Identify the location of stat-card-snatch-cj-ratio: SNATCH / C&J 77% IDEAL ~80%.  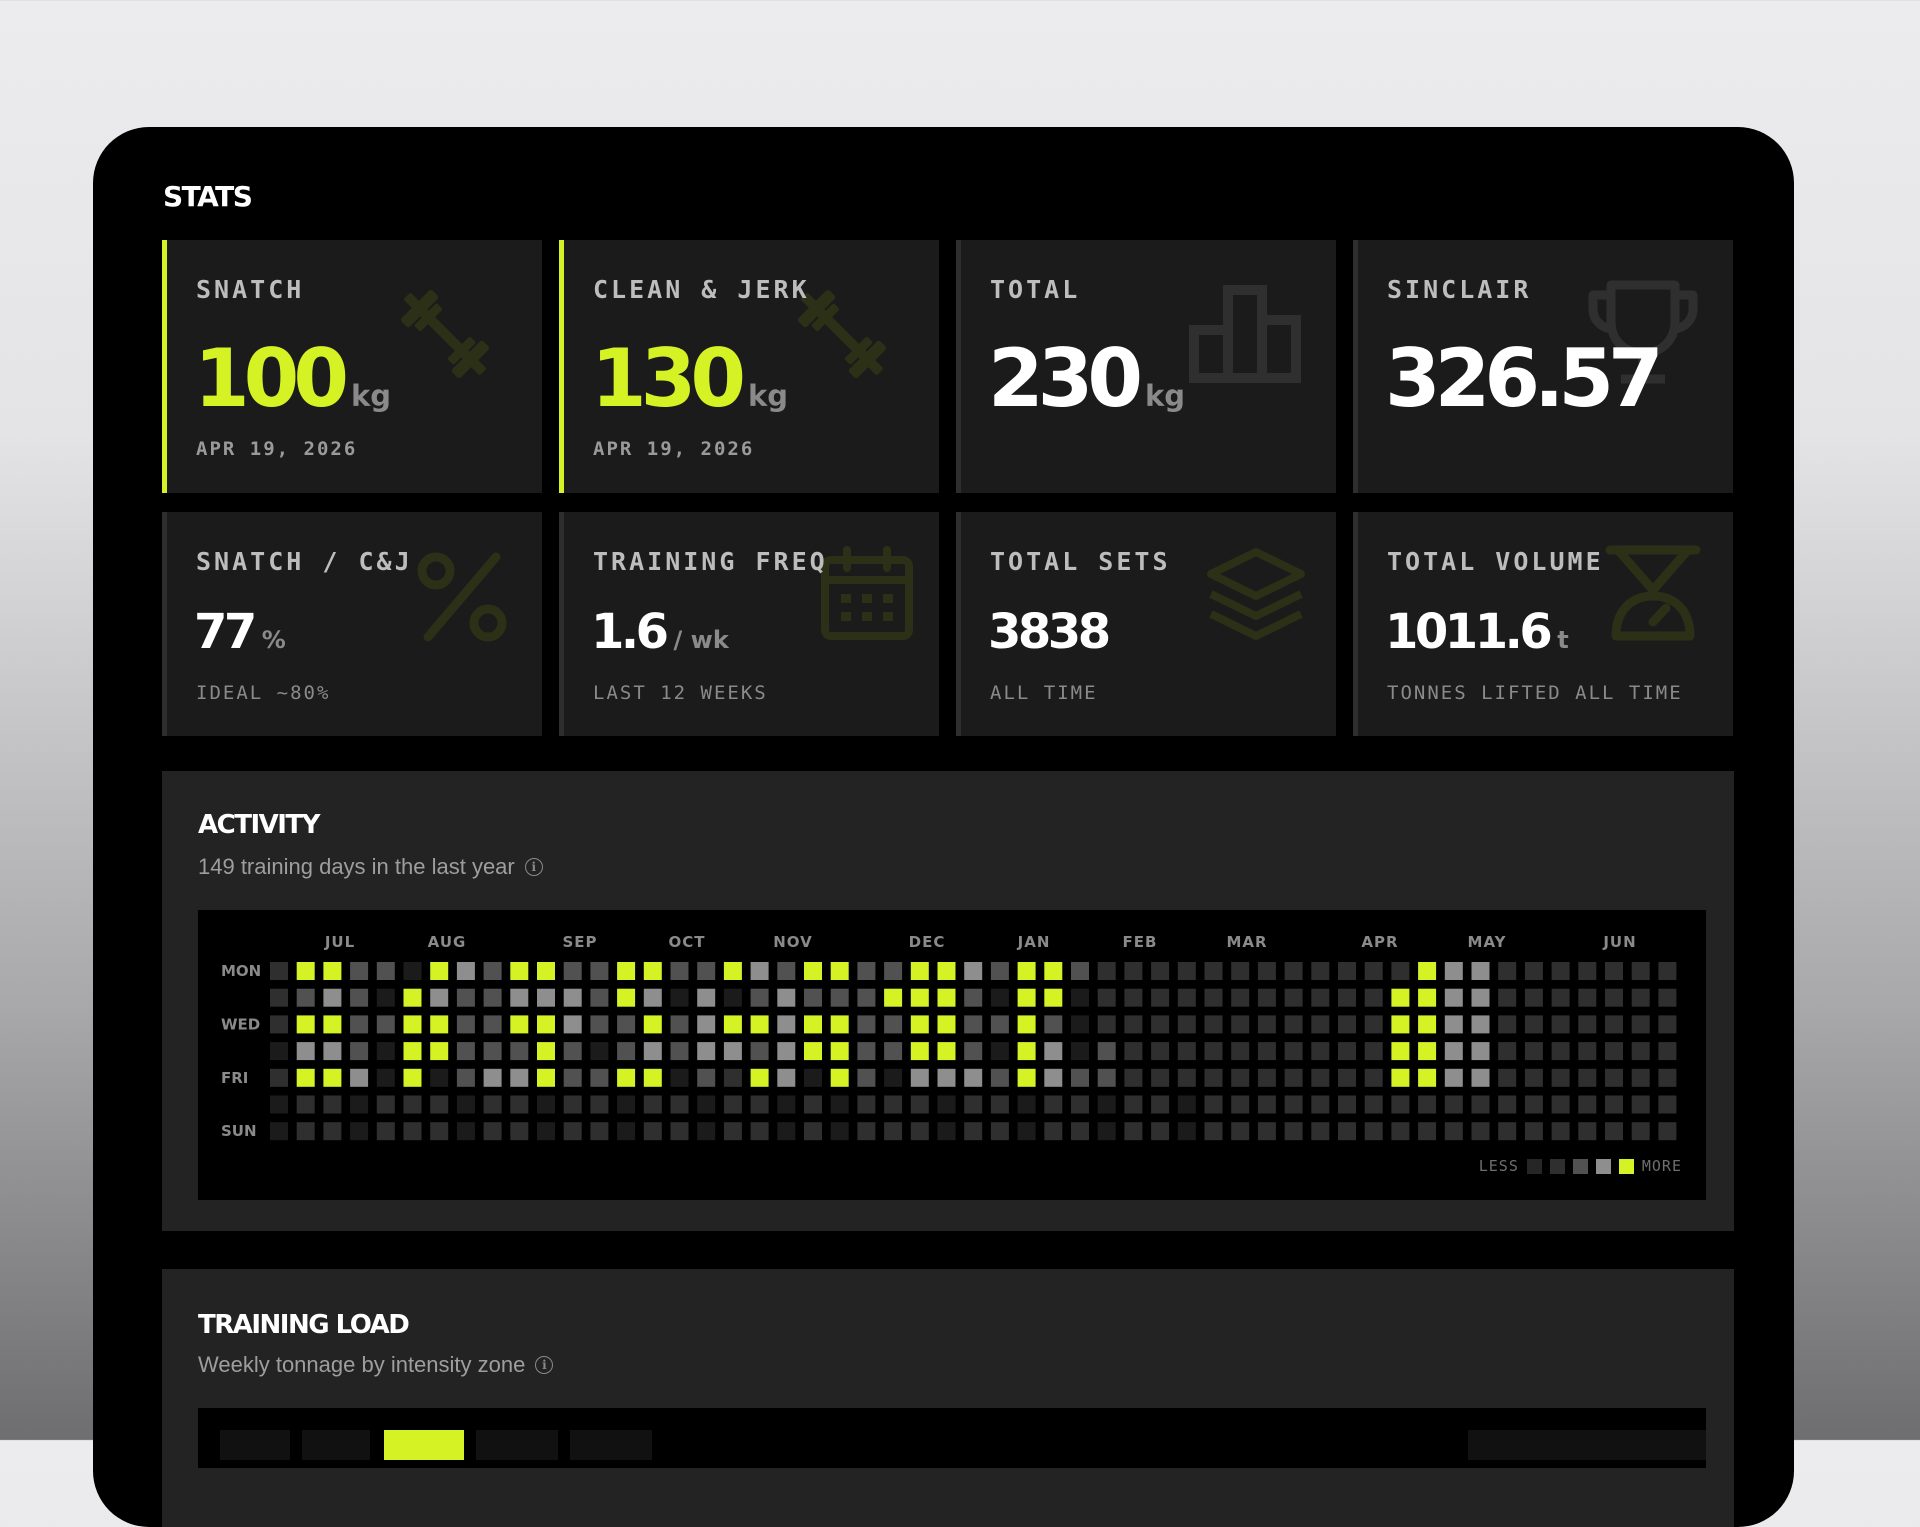
(352, 624).